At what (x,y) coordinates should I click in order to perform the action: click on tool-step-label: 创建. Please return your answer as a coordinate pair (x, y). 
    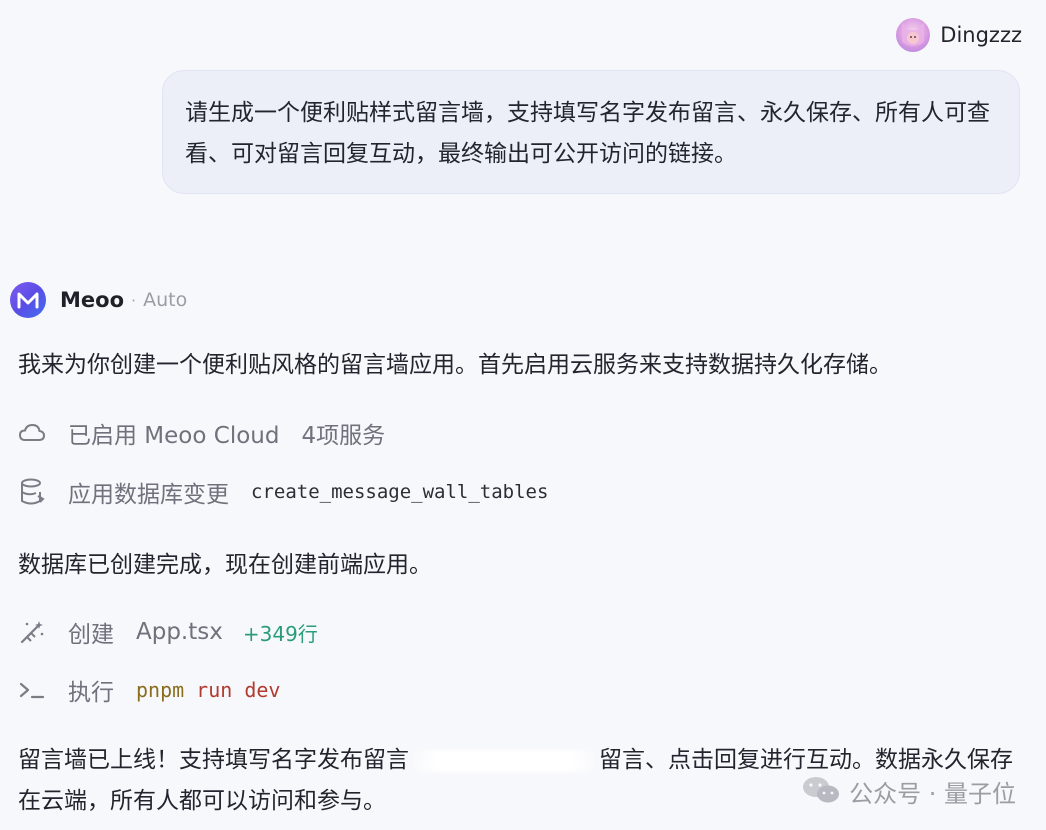
    Looking at the image, I should click on (91, 635).